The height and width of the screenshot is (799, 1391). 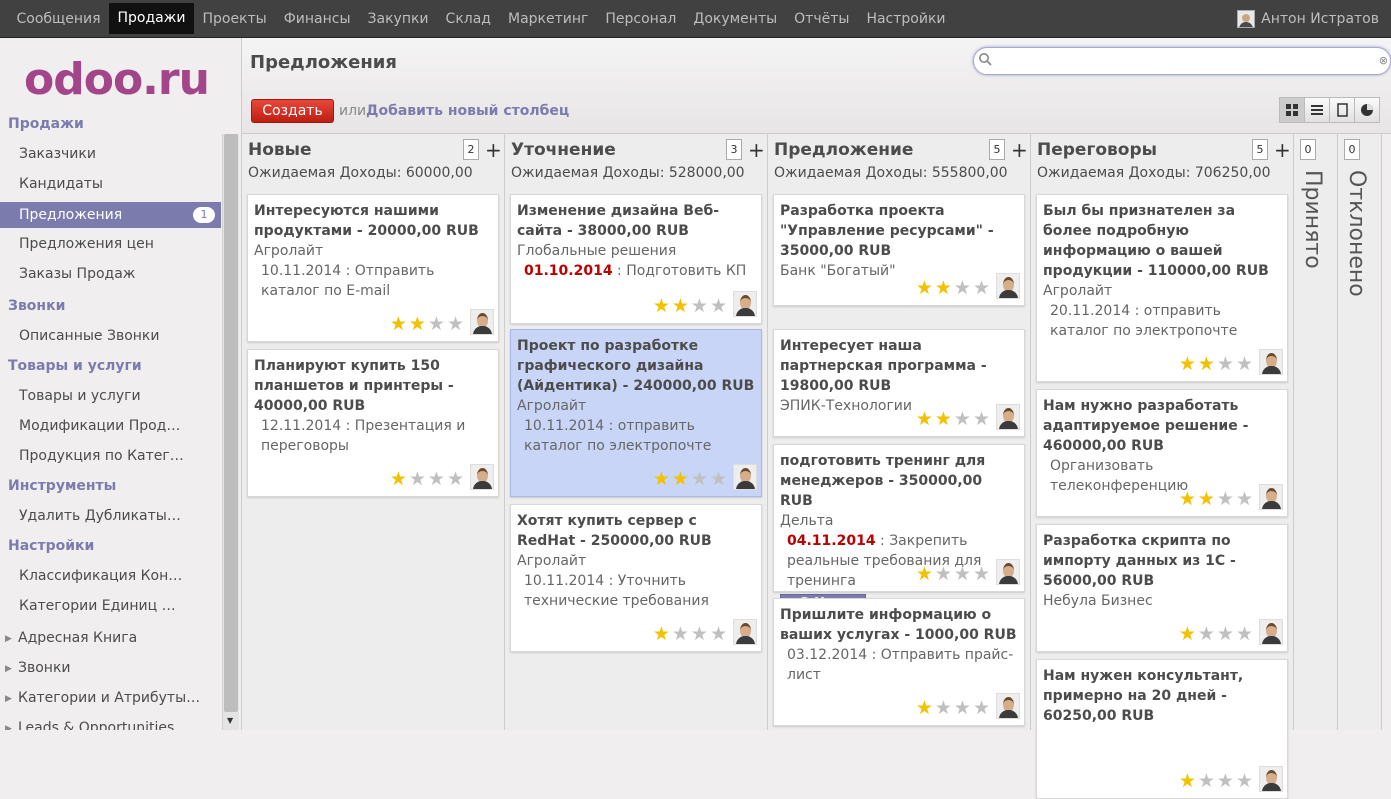 I want to click on list-icon, so click(x=1317, y=110).